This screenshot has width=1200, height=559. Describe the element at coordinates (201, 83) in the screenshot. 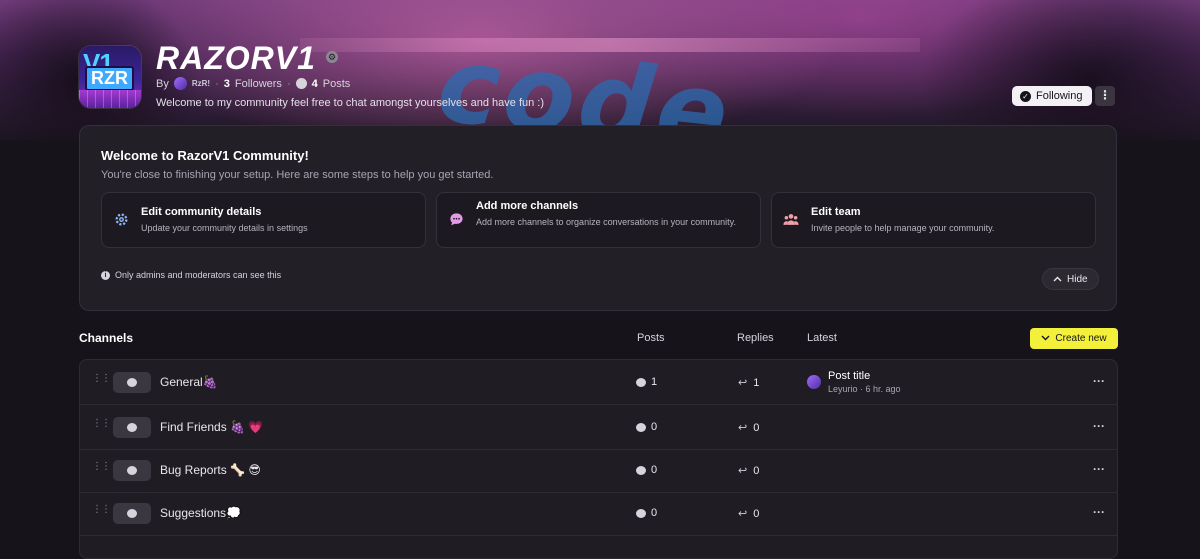

I see `owner-name: RzR!` at that location.